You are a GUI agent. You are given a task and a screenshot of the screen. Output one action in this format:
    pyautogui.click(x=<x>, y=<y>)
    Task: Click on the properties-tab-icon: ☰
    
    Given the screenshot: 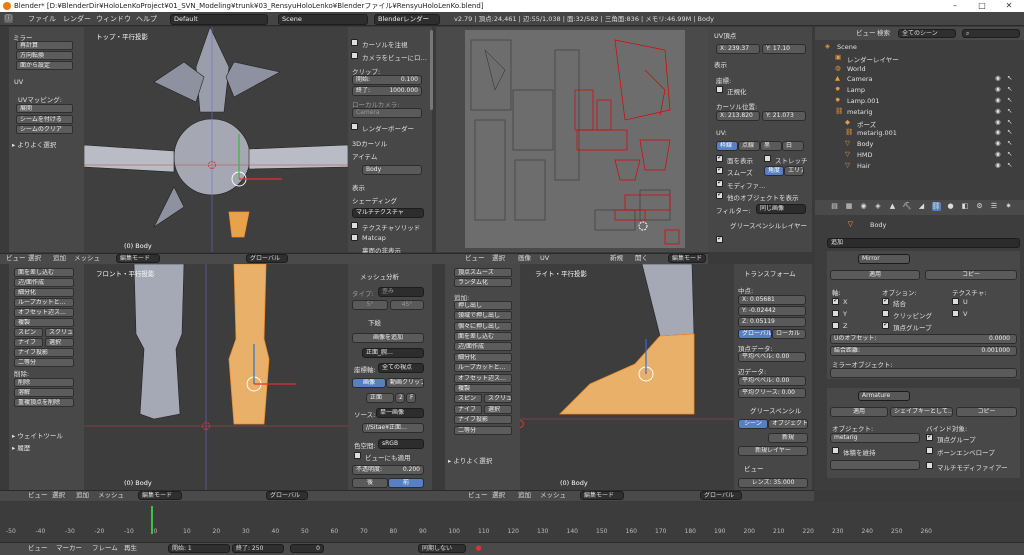 What is the action you would take?
    pyautogui.click(x=994, y=206)
    